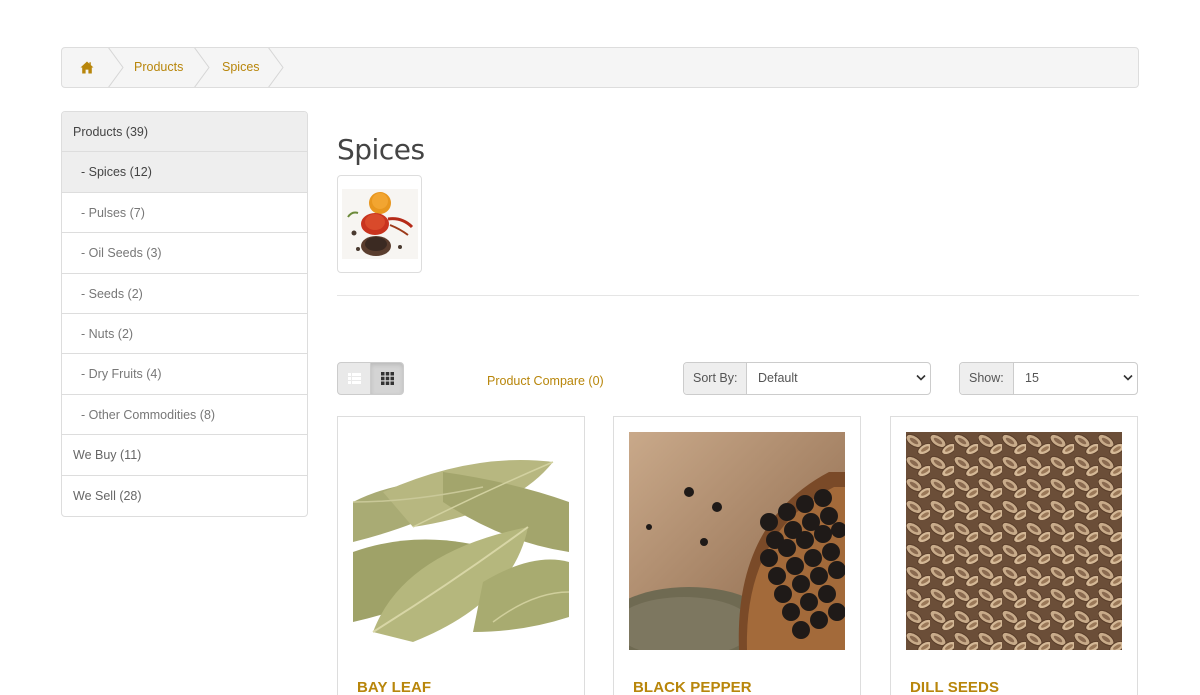 The height and width of the screenshot is (695, 1200). I want to click on product-card: BLACK PEPPER, so click(737, 555).